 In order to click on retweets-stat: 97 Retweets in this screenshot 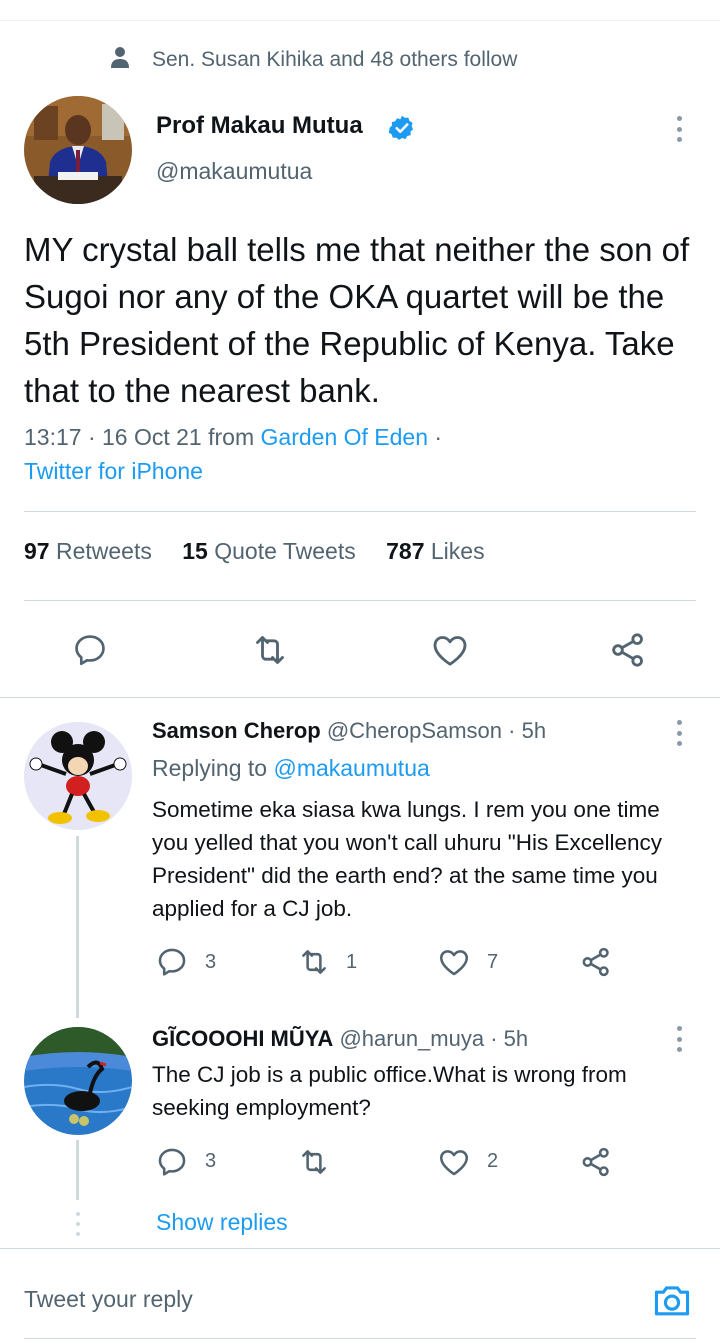, I will do `click(88, 551)`.